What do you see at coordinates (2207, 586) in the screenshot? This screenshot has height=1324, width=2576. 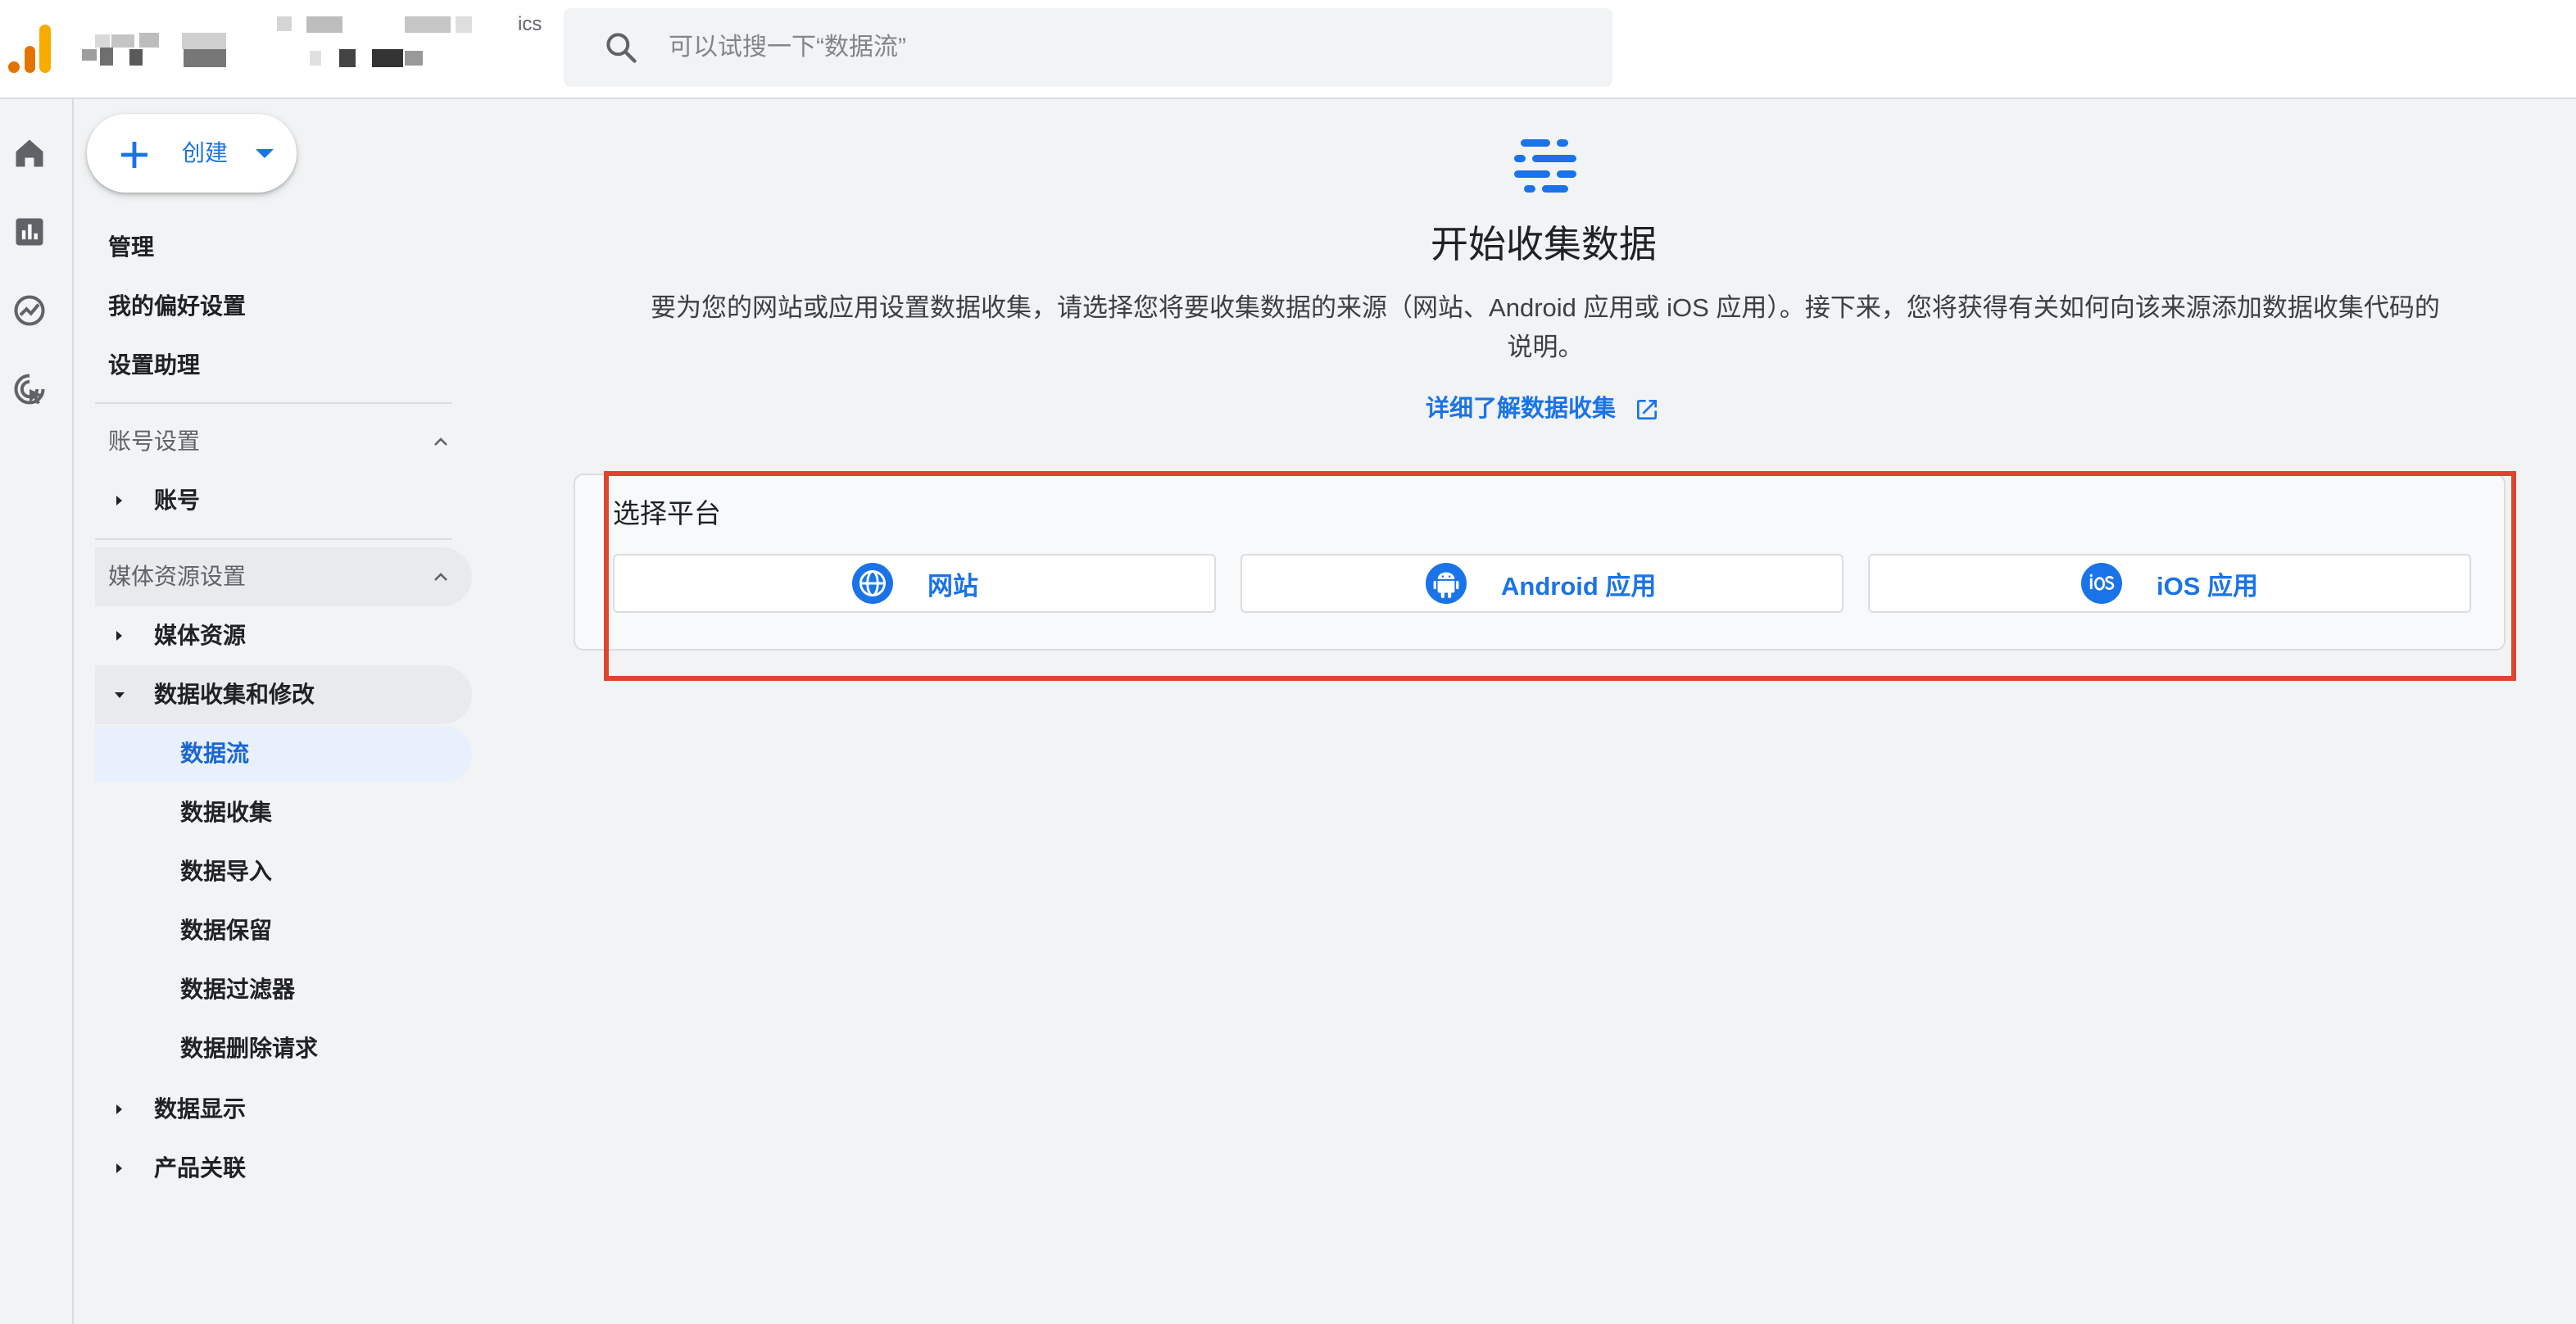 I see `platform-button-label: iOS 应用` at bounding box center [2207, 586].